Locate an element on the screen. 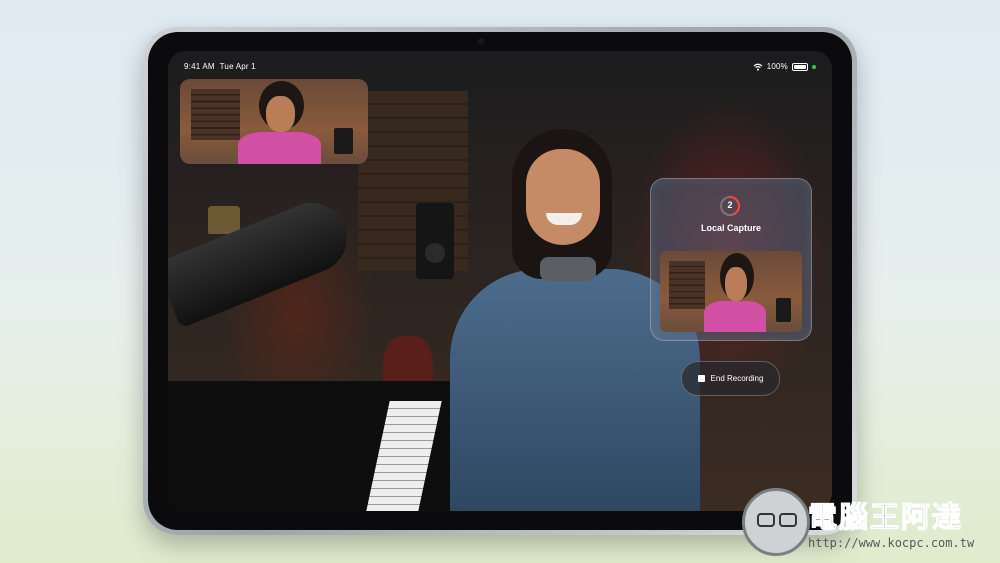 The image size is (1000, 563). participant-face is located at coordinates (280, 114).